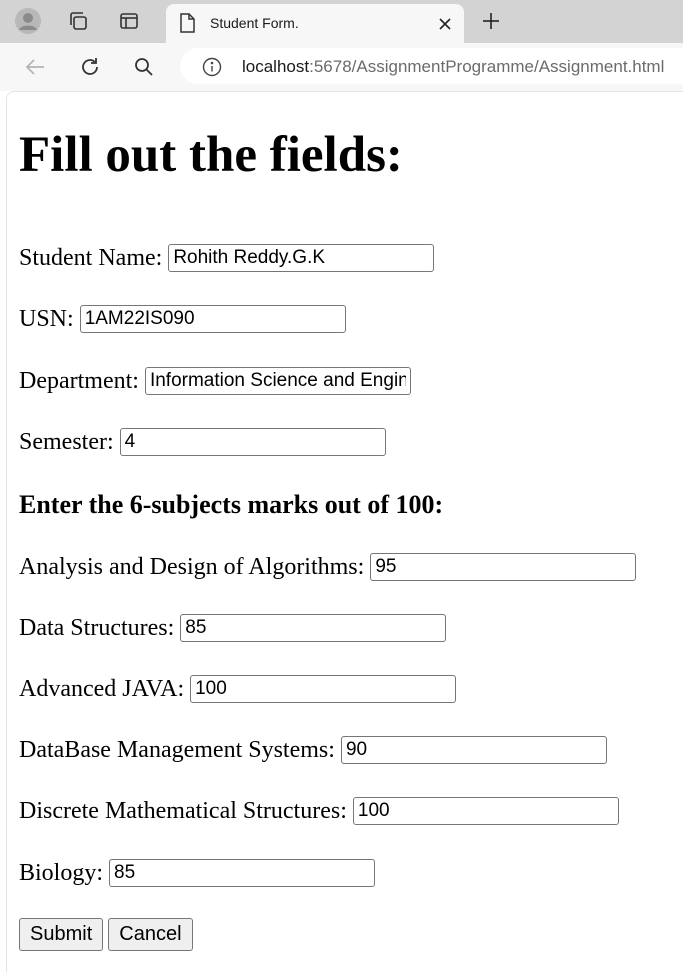 The height and width of the screenshot is (972, 683). I want to click on subject-label: Discrete Mathematical Structures:, so click(183, 810).